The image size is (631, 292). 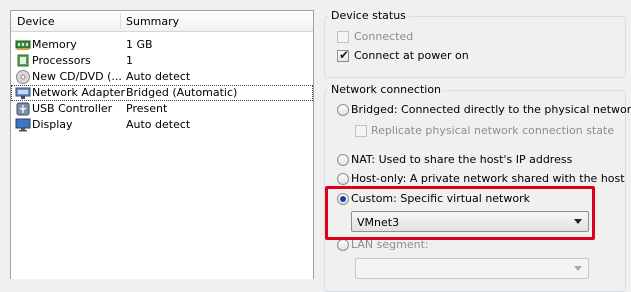 What do you see at coordinates (23, 93) in the screenshot?
I see `network-adapter-icon` at bounding box center [23, 93].